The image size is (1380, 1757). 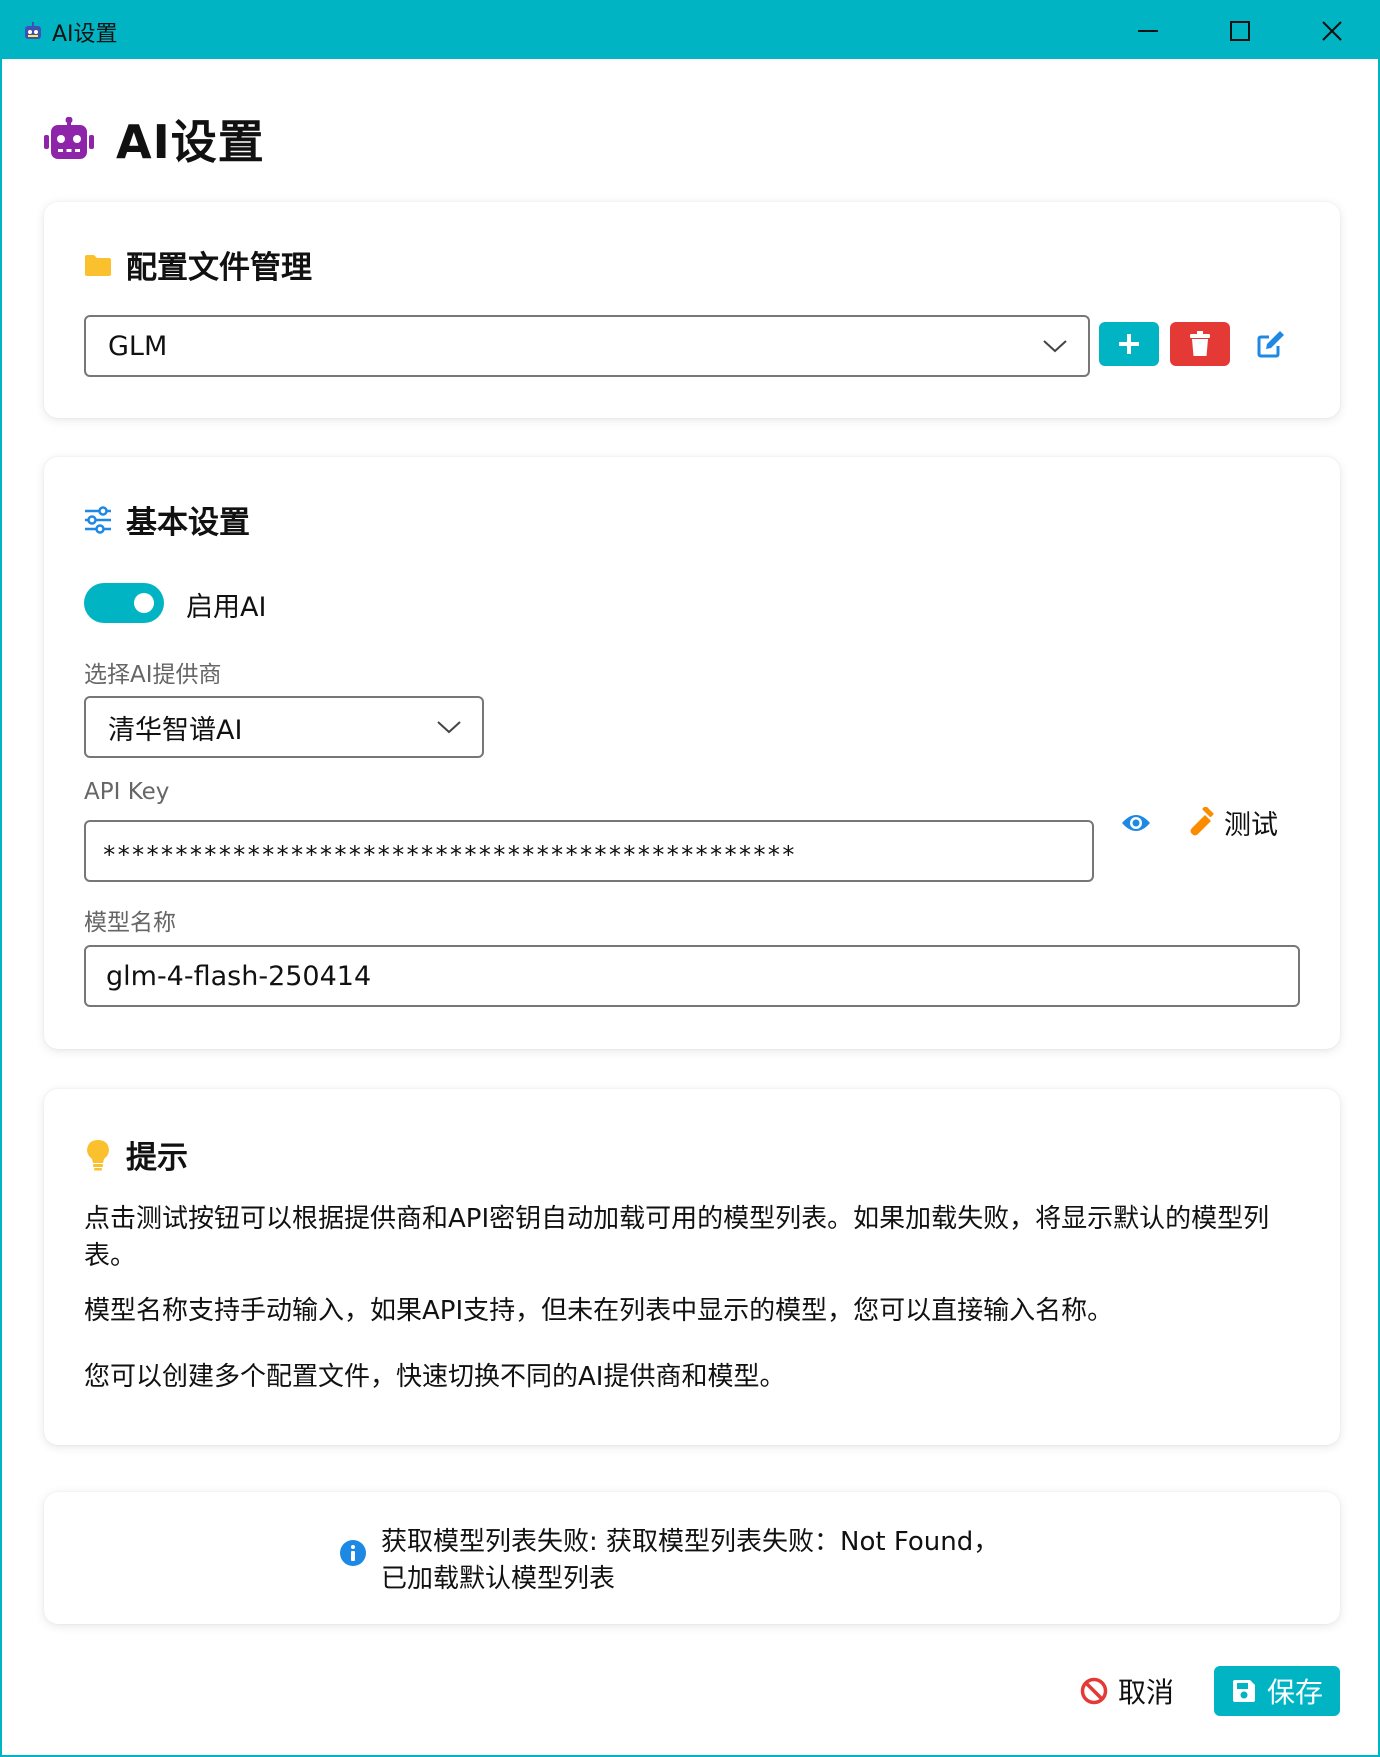 I want to click on close-button, so click(x=1332, y=30).